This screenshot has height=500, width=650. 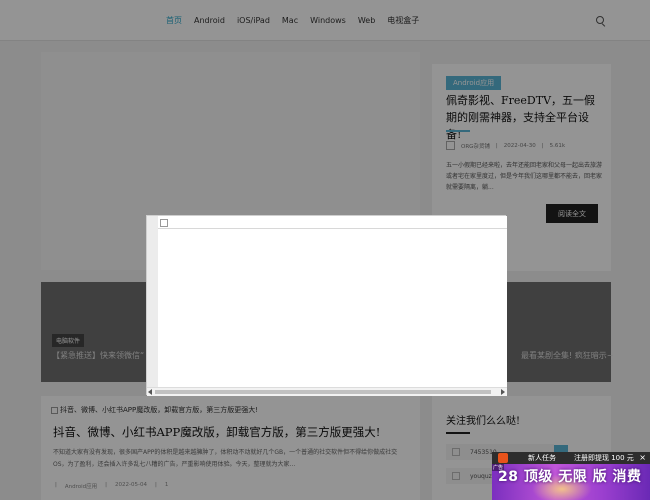 I want to click on modal-divider, so click(x=332, y=228).